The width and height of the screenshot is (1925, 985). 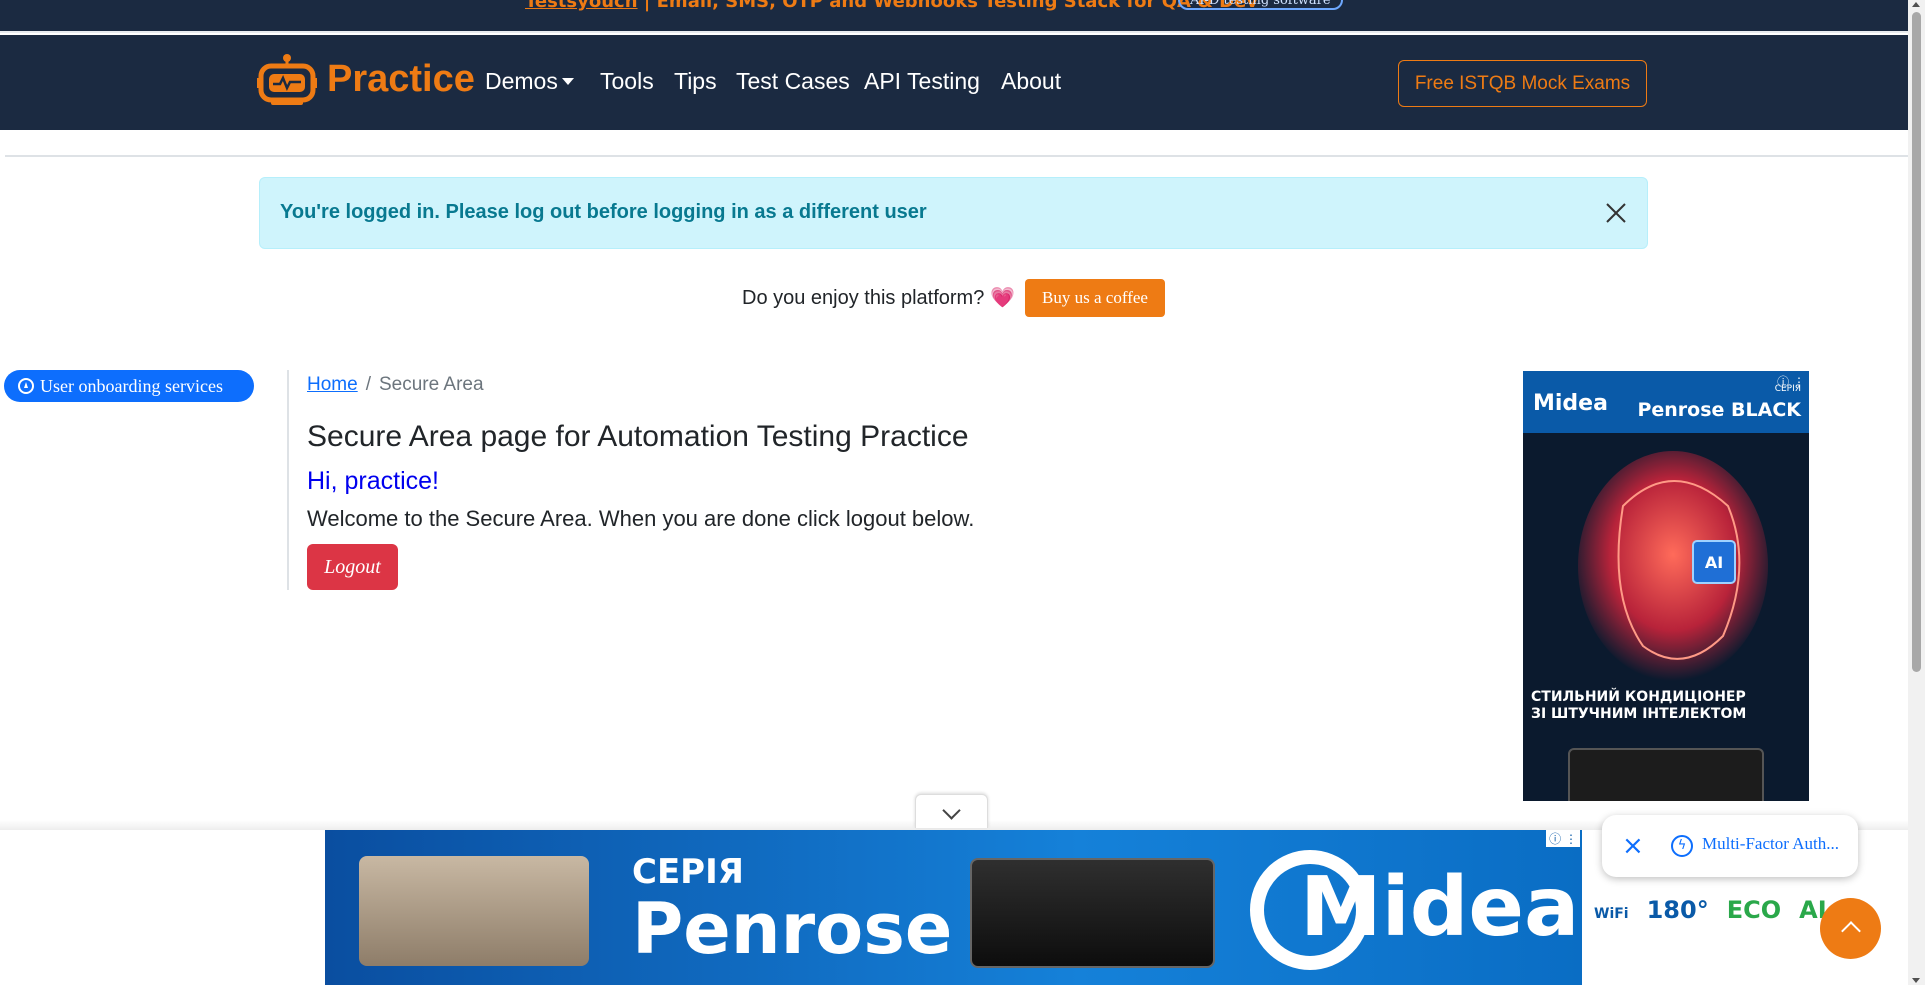 I want to click on breadcrumb-home-link: Home, so click(x=332, y=384).